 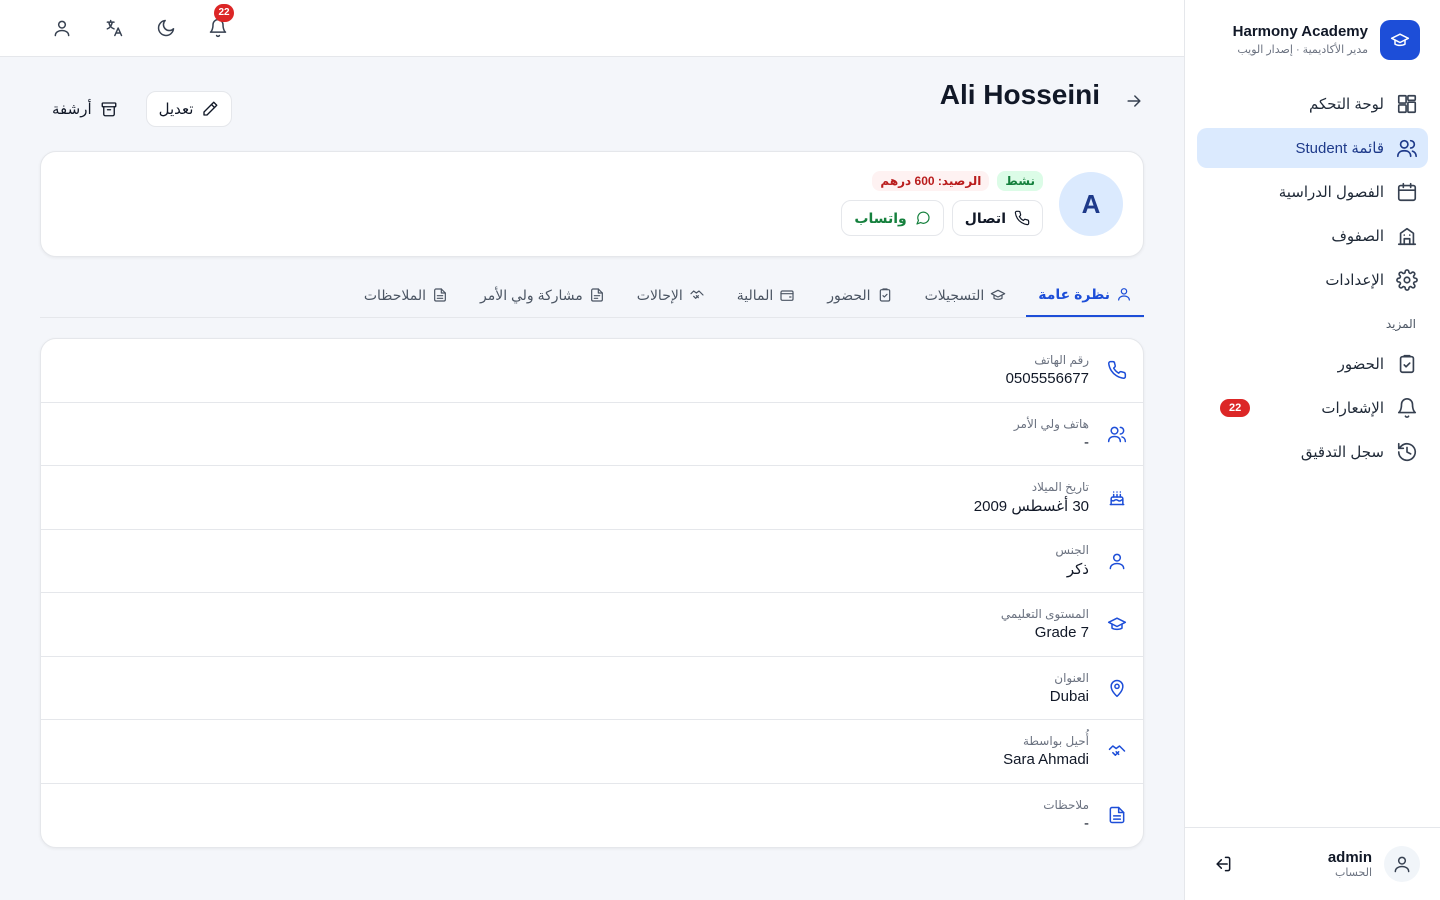 What do you see at coordinates (114, 28) in the screenshot?
I see `language-button` at bounding box center [114, 28].